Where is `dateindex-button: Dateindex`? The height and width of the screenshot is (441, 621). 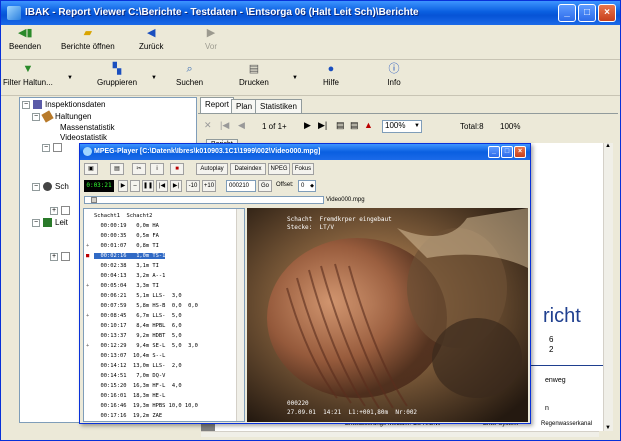 dateindex-button: Dateindex is located at coordinates (248, 169).